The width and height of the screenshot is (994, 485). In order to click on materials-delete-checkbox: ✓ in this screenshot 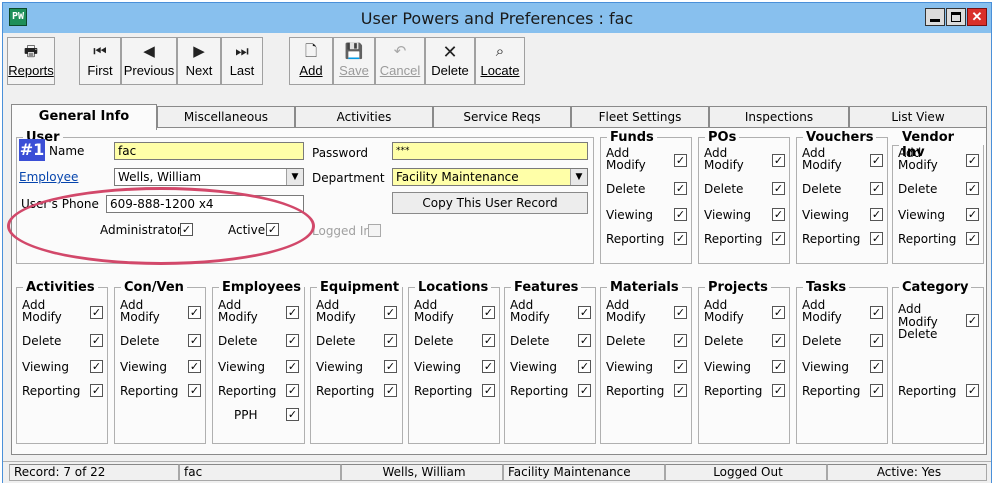, I will do `click(680, 340)`.